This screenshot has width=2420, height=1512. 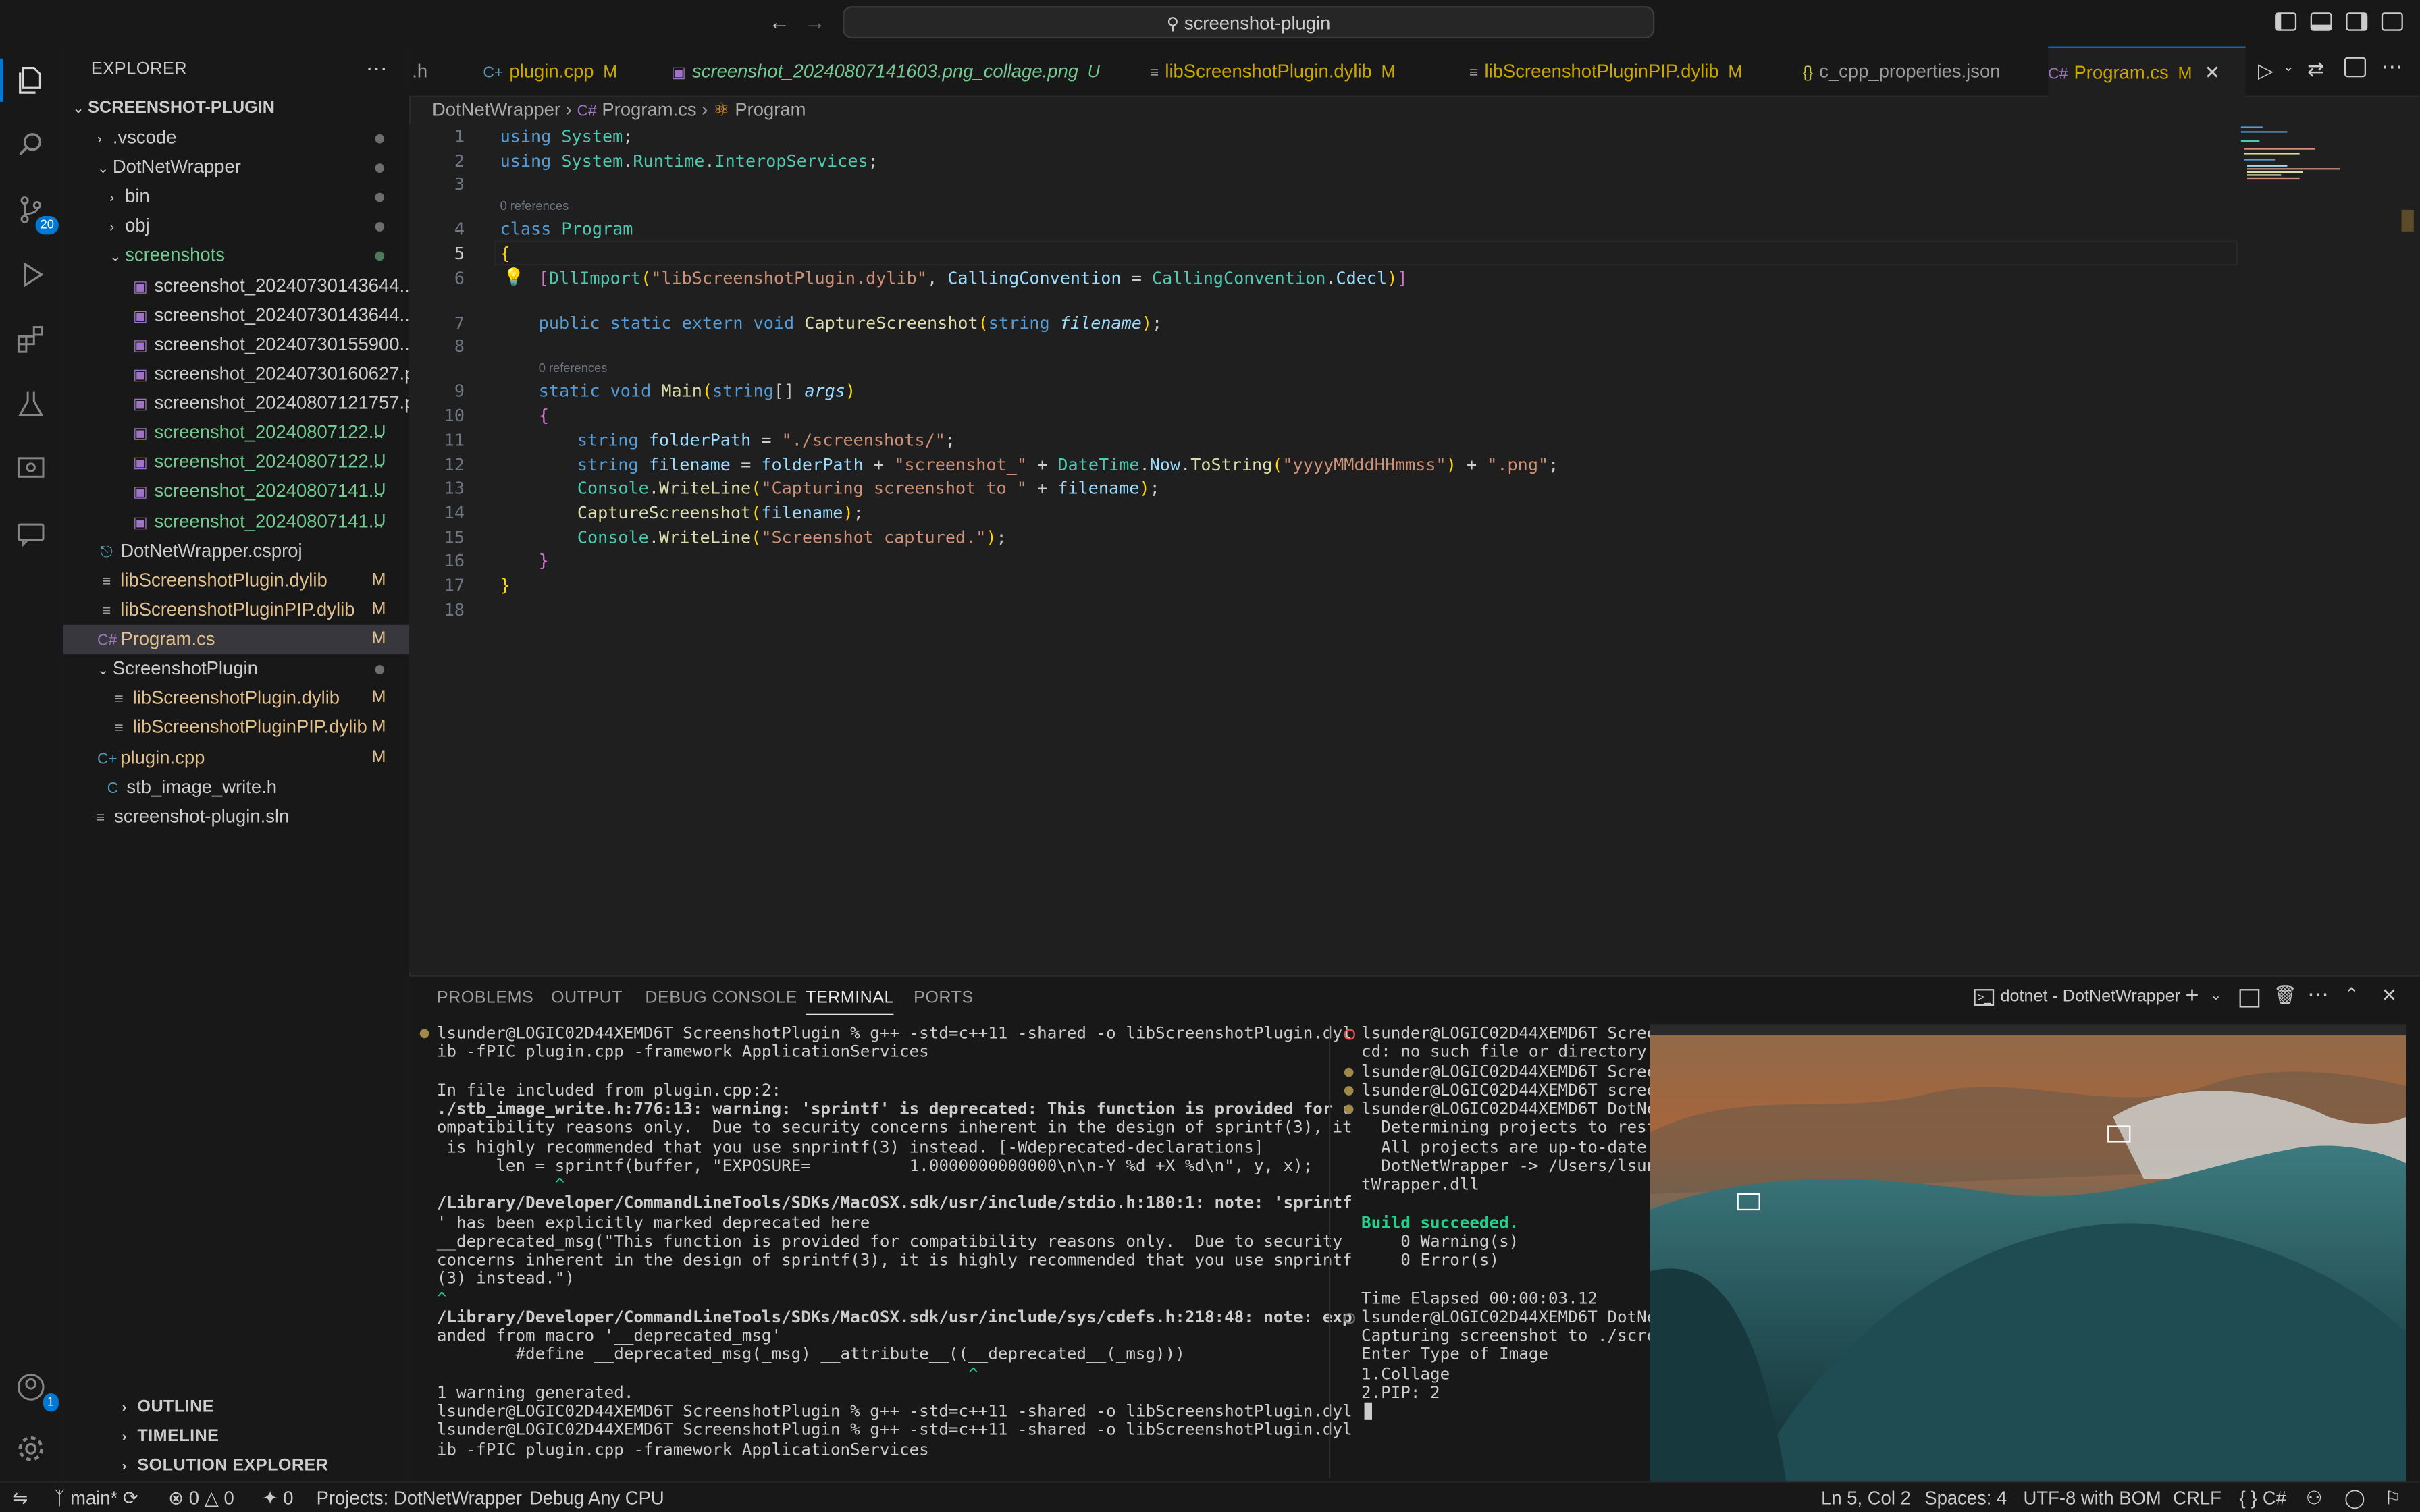 What do you see at coordinates (2147, 71) in the screenshot?
I see `tab-program-cs: C# Program.cs M ✕` at bounding box center [2147, 71].